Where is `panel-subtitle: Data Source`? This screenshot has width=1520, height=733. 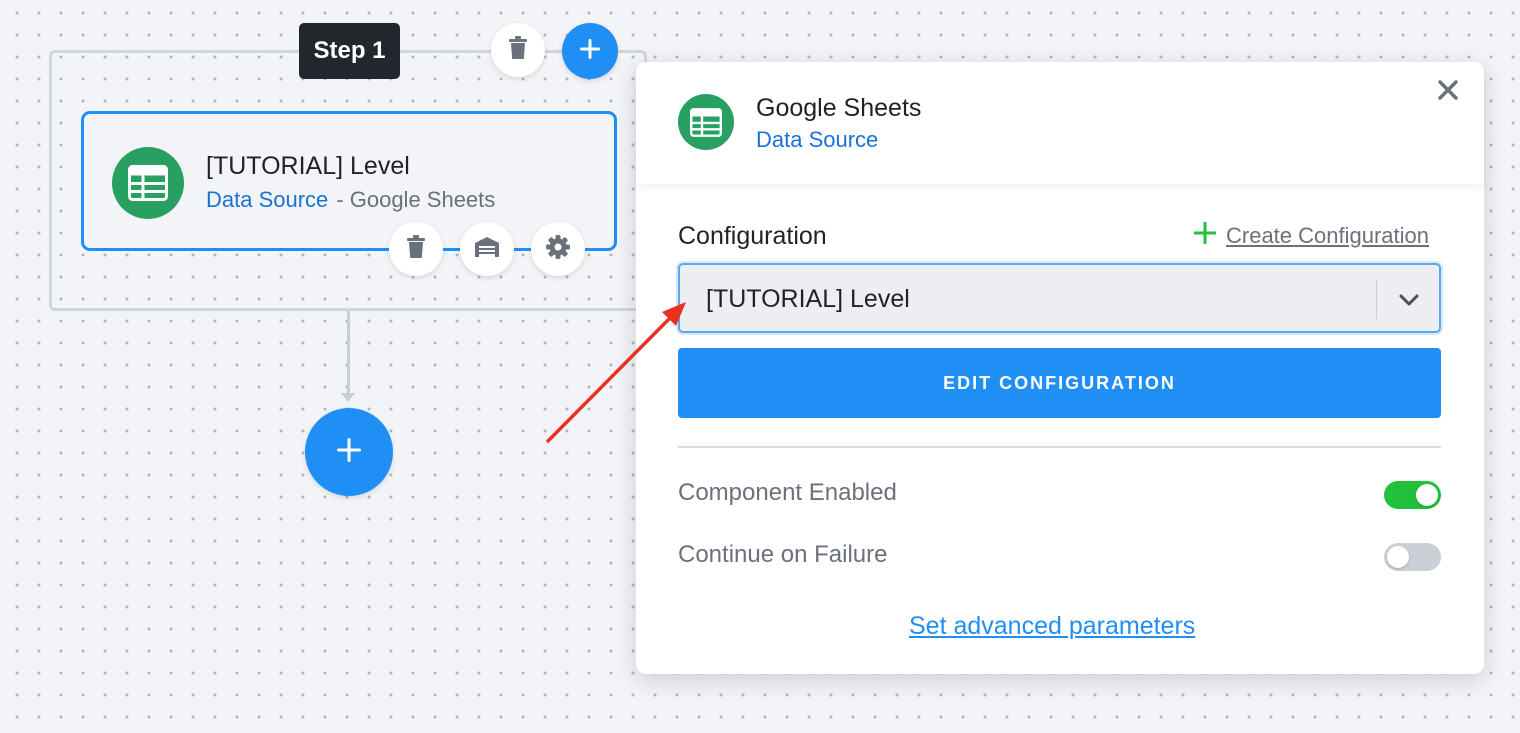
panel-subtitle: Data Source is located at coordinates (817, 139).